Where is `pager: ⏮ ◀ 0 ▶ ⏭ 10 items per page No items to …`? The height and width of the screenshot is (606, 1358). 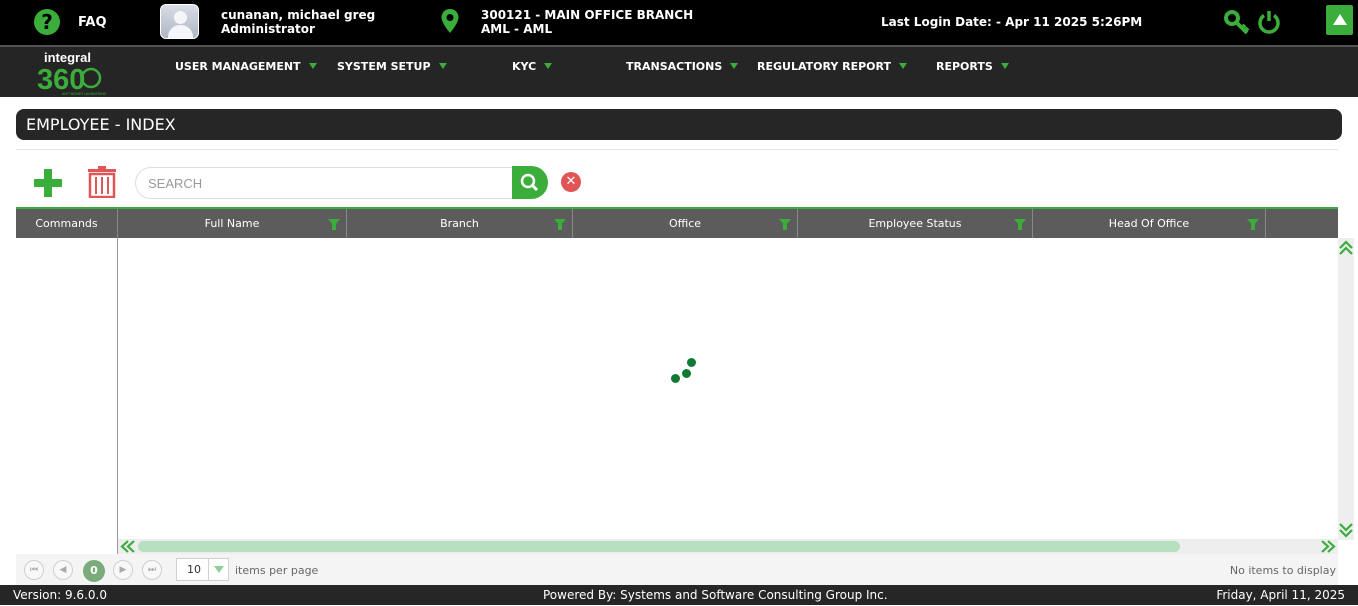 pager: ⏮ ◀ 0 ▶ ⏭ 10 items per page No items to … is located at coordinates (677, 569).